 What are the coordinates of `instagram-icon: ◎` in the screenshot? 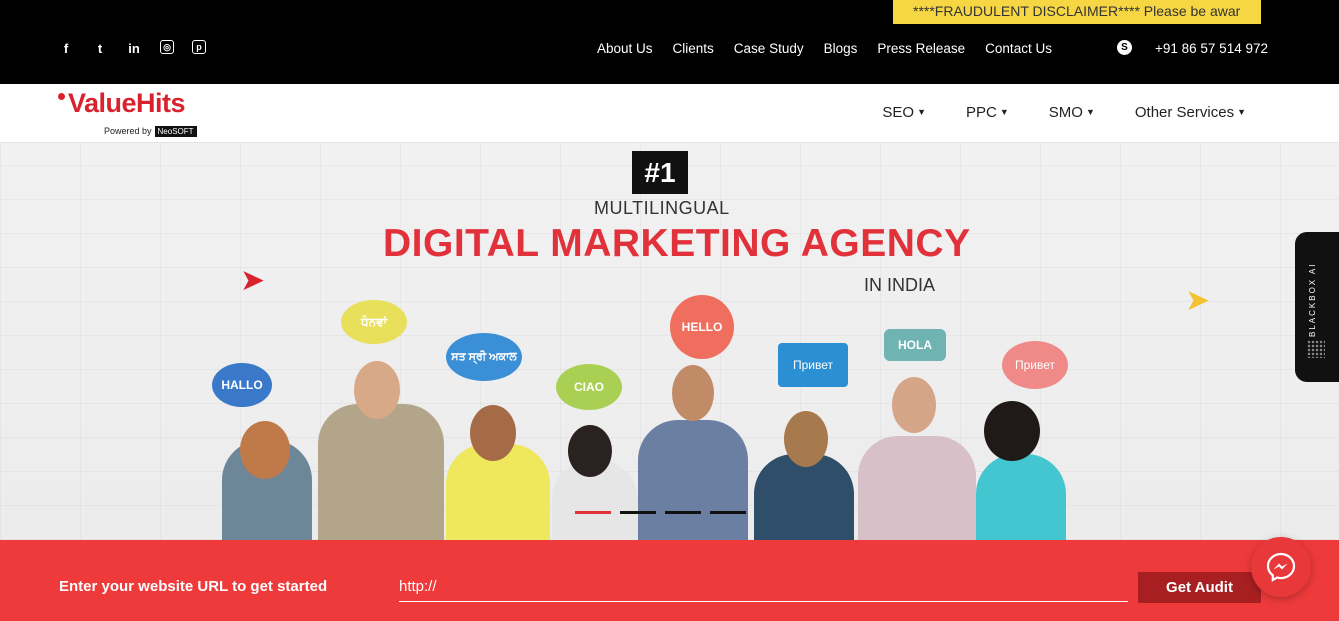 It's located at (167, 47).